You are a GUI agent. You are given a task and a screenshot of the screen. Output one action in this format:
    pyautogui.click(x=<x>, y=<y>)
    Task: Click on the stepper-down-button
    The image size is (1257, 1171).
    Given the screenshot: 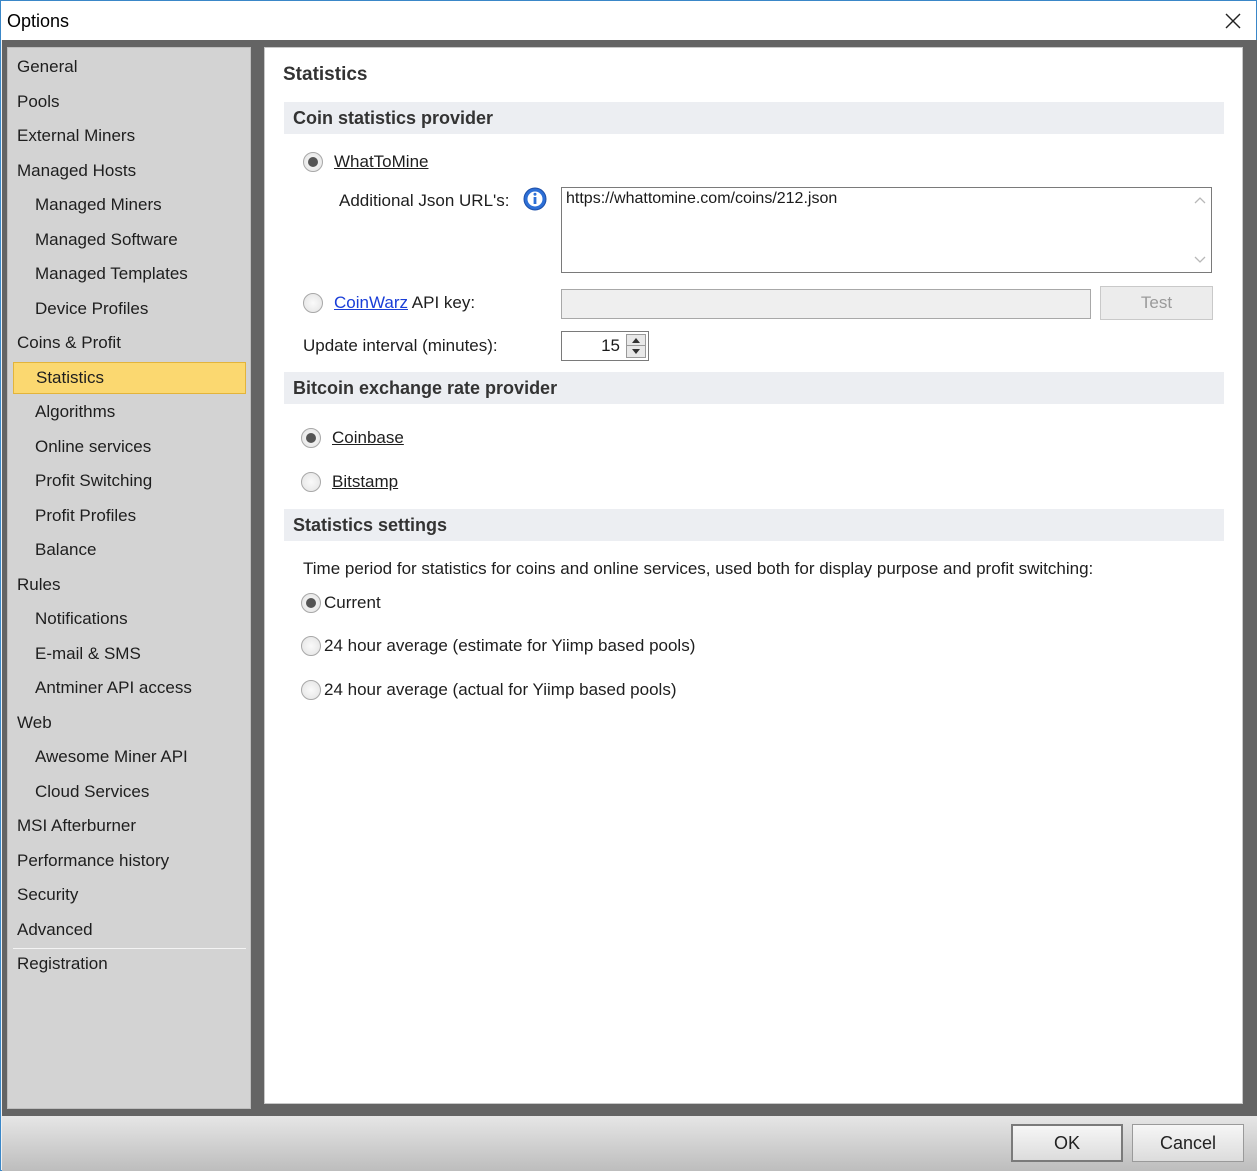 What is the action you would take?
    pyautogui.click(x=636, y=351)
    